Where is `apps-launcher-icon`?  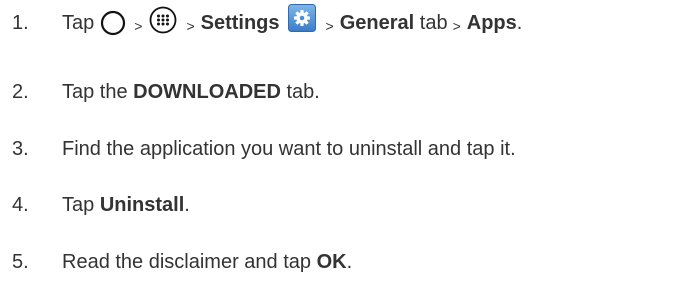
apps-launcher-icon is located at coordinates (163, 20).